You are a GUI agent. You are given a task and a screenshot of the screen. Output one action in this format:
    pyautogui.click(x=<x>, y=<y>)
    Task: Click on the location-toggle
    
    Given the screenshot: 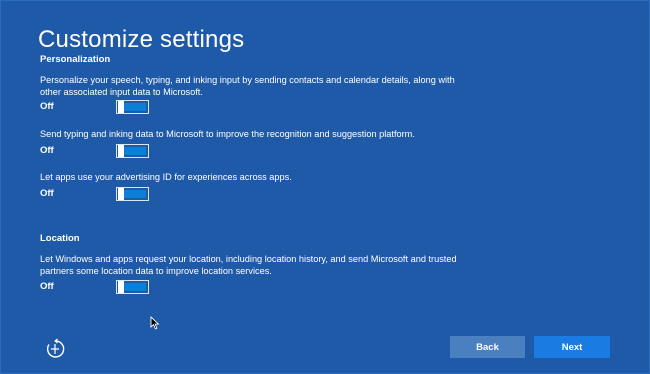 What is the action you would take?
    pyautogui.click(x=132, y=287)
    